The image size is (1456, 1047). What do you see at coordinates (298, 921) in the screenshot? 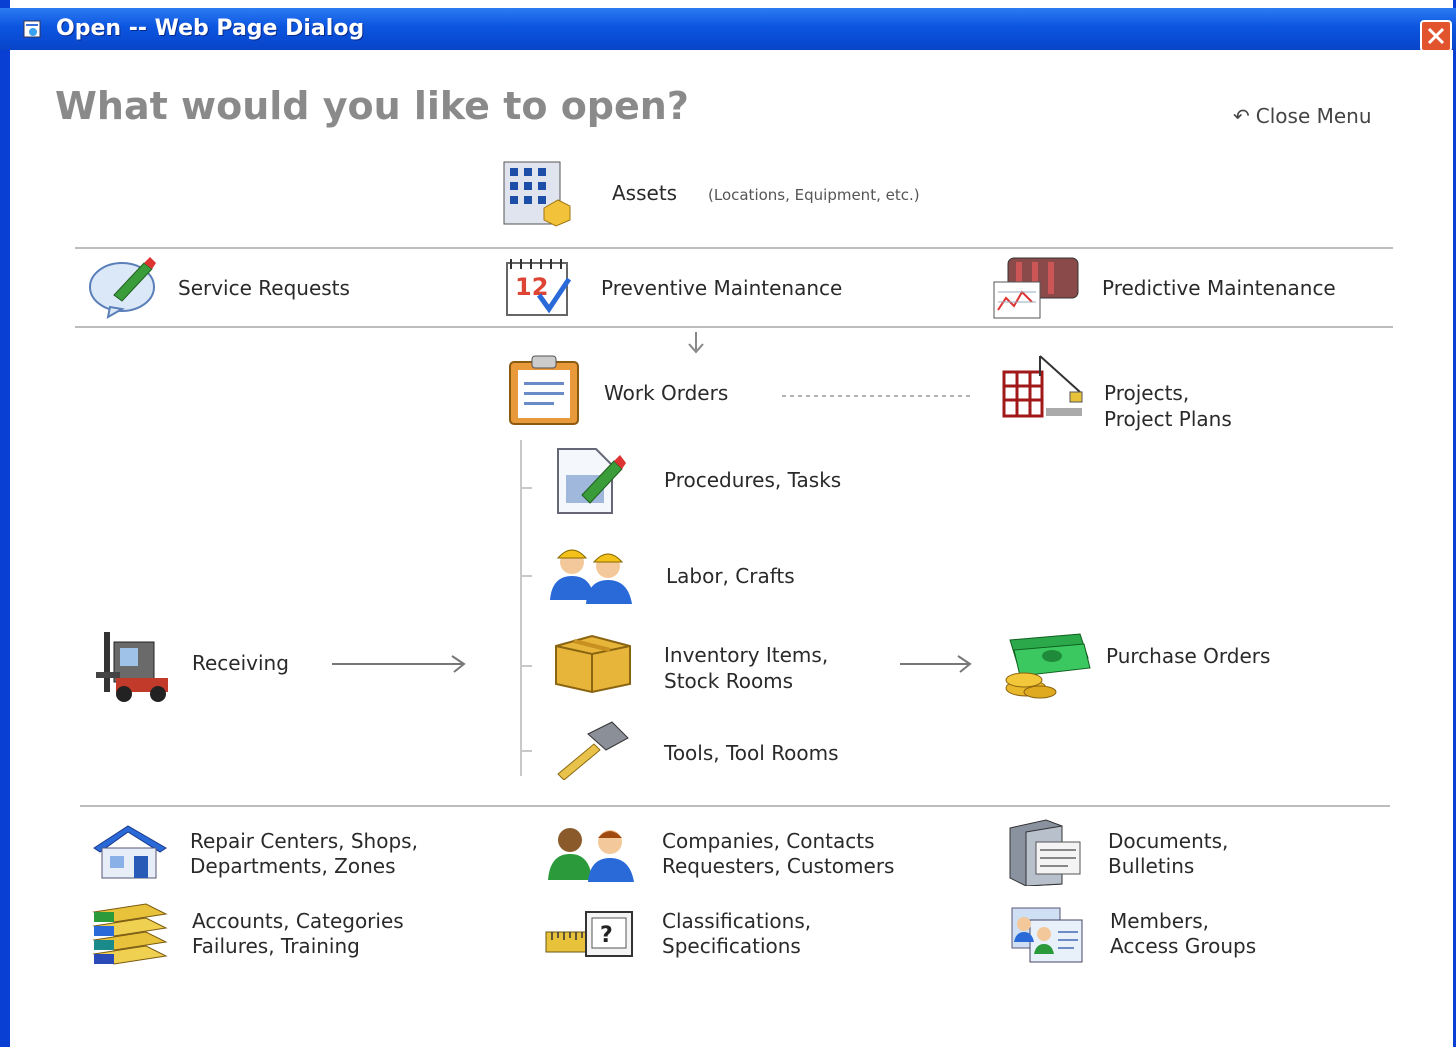
I see `accounts-label-line1: Accounts, Categories` at bounding box center [298, 921].